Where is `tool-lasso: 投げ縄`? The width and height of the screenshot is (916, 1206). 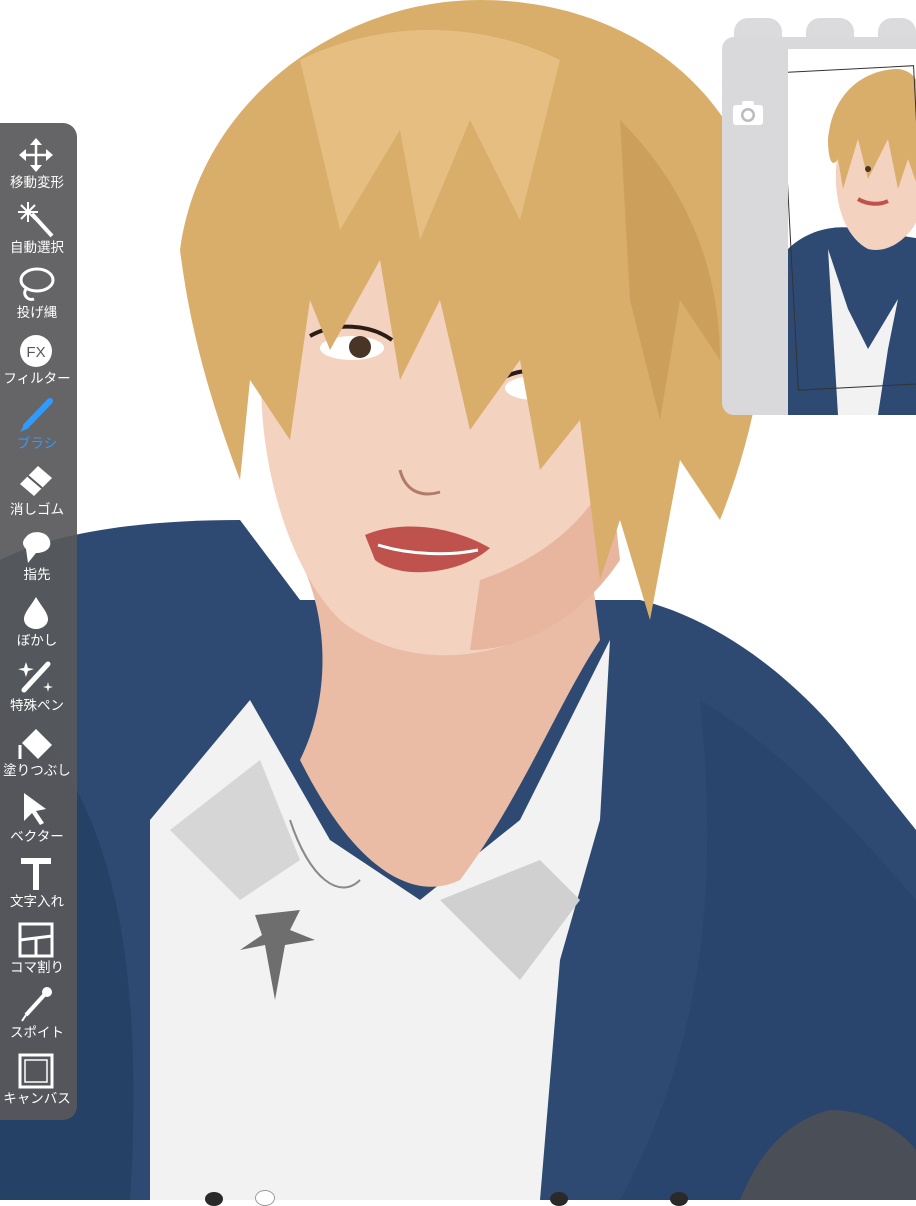 tool-lasso: 投げ縄 is located at coordinates (38, 296).